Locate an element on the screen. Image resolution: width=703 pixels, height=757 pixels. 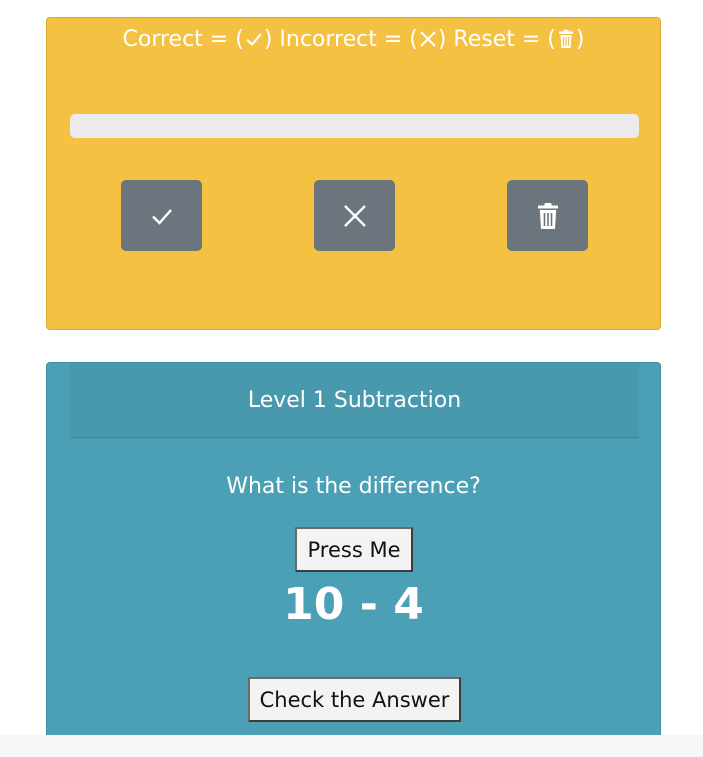
bottom-strip is located at coordinates (351, 746).